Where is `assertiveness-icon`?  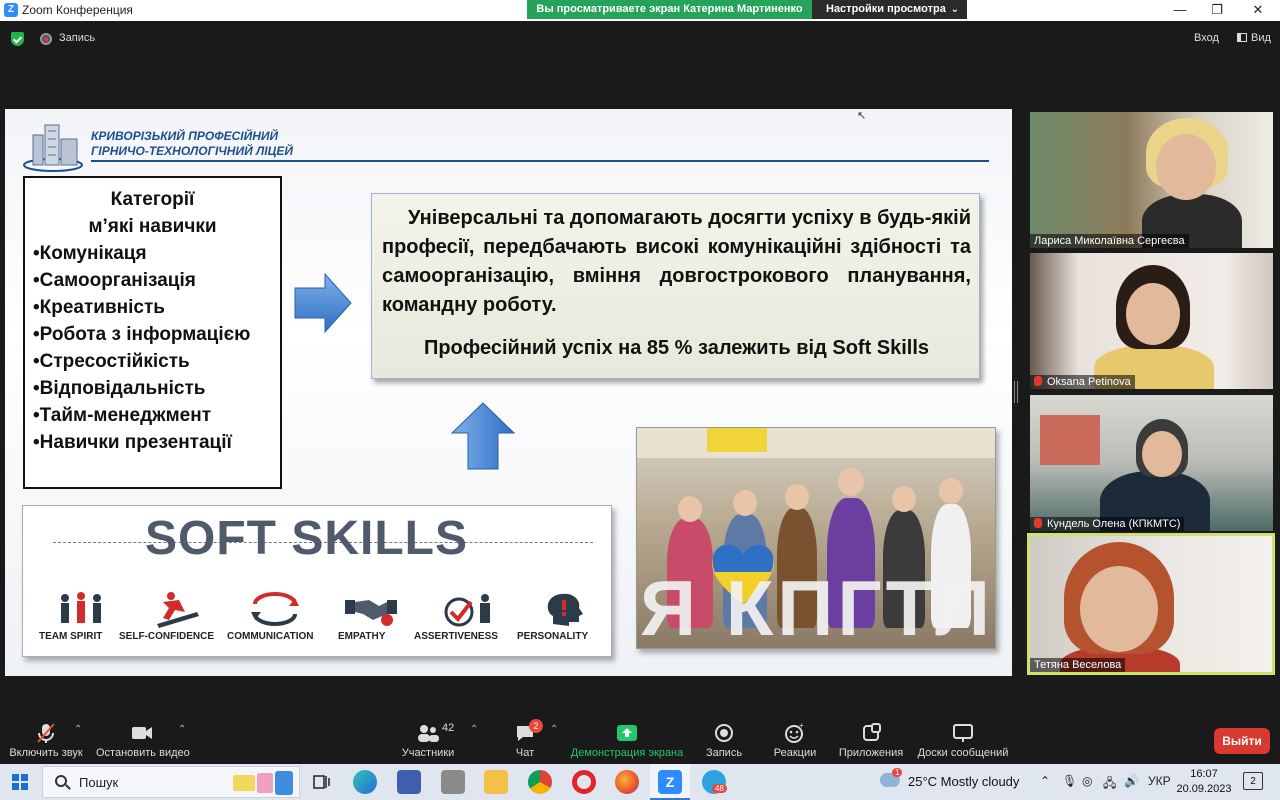
assertiveness-icon is located at coordinates (467, 610).